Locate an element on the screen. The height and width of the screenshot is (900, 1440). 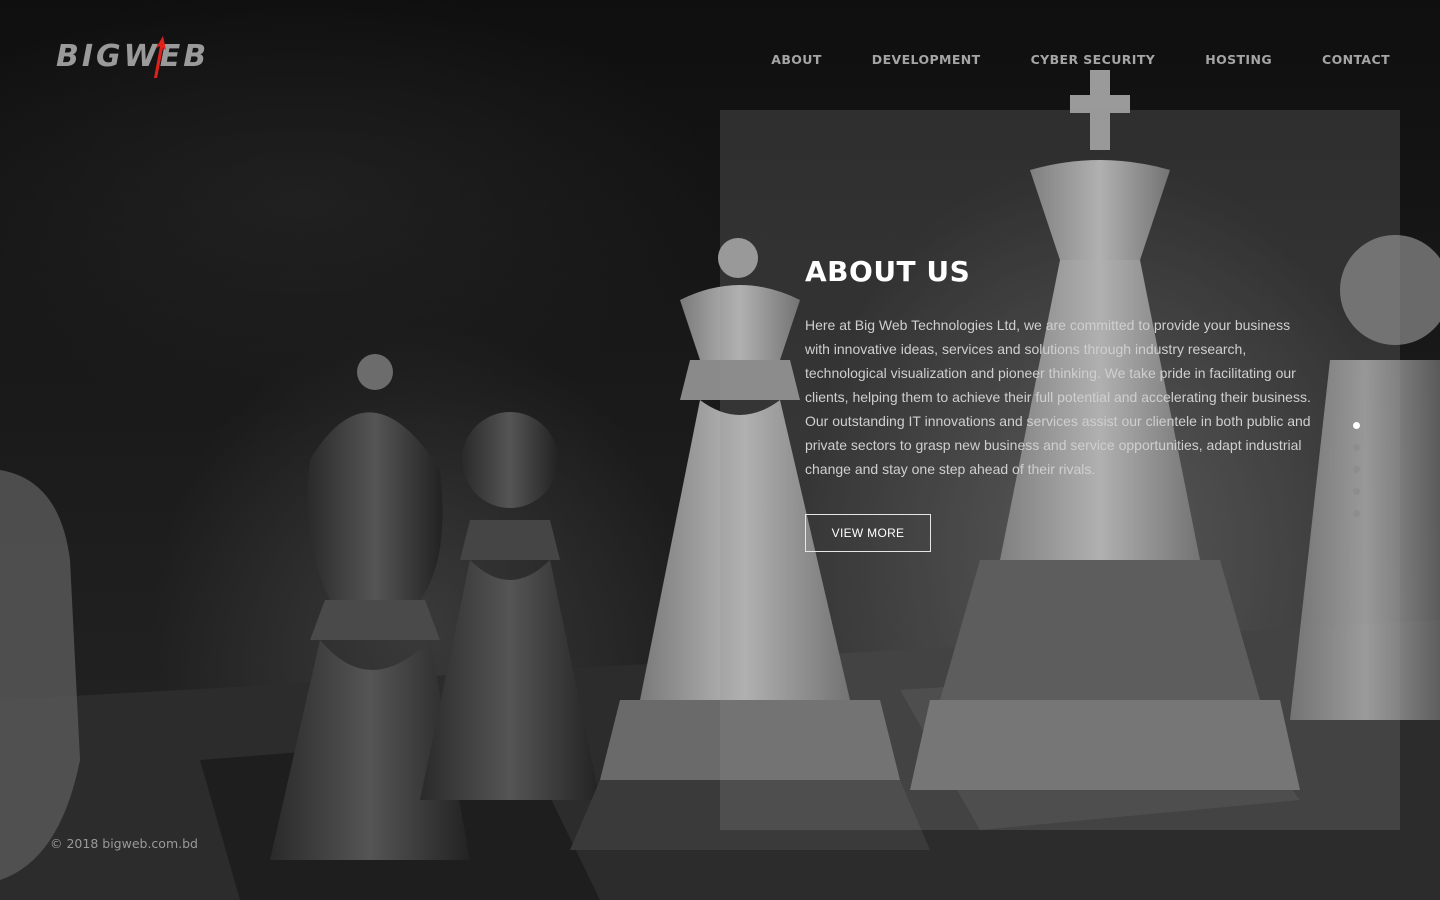
nav-item-about: ABOUT is located at coordinates (796, 59).